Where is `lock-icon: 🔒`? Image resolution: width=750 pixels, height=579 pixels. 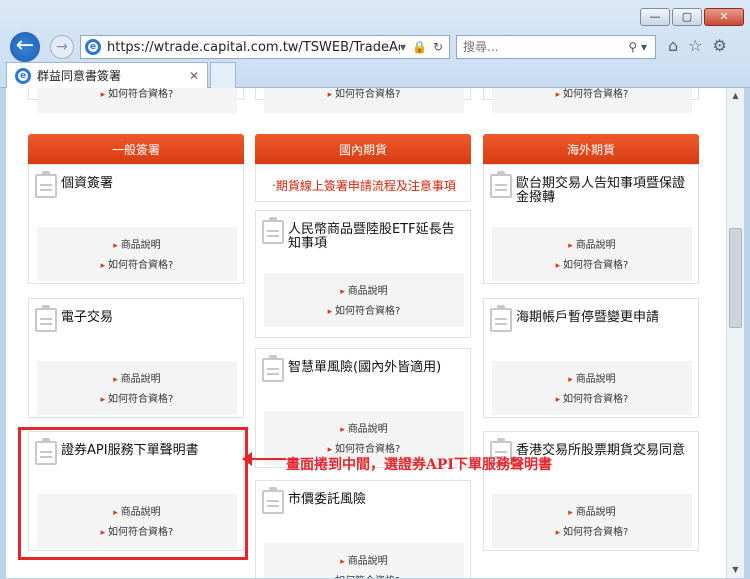
lock-icon: 🔒 is located at coordinates (419, 47).